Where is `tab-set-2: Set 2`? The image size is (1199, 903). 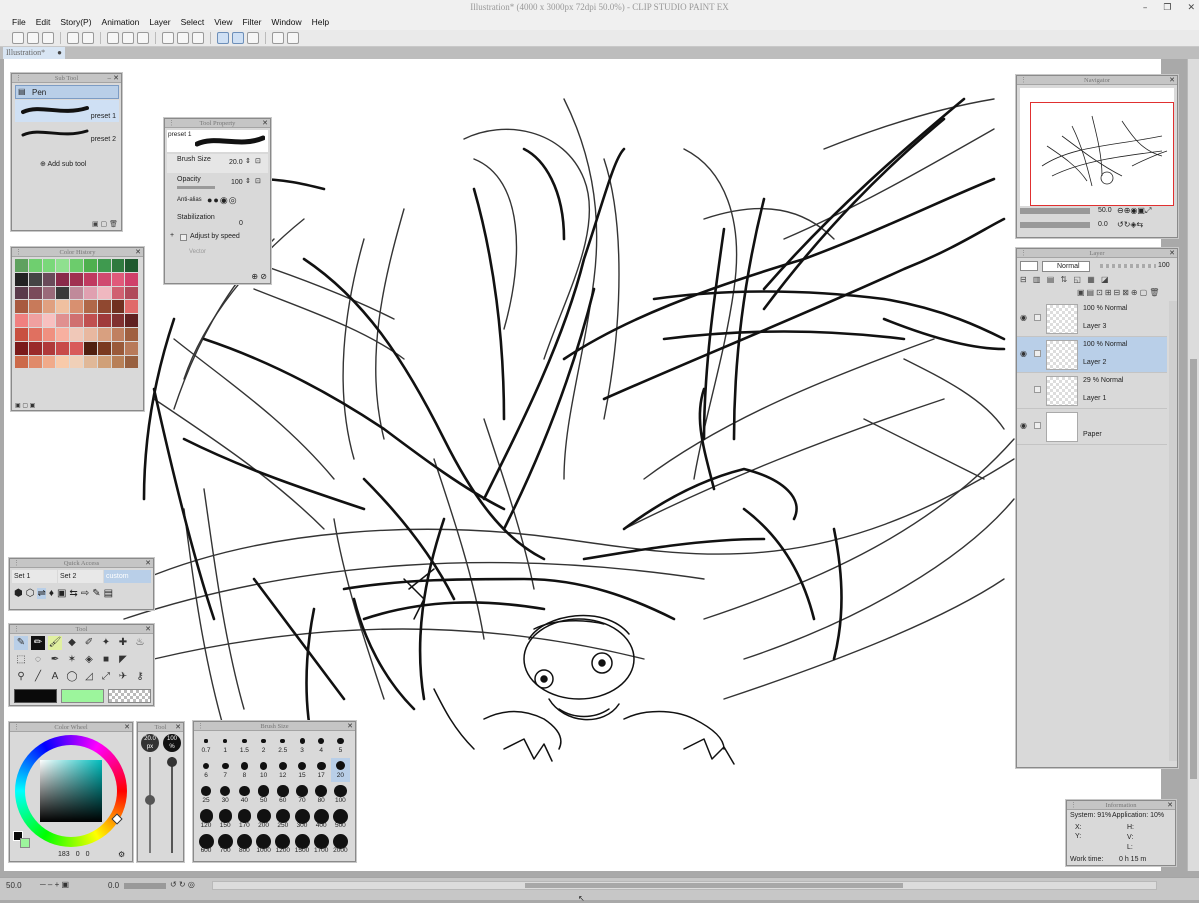 tab-set-2: Set 2 is located at coordinates (80, 576).